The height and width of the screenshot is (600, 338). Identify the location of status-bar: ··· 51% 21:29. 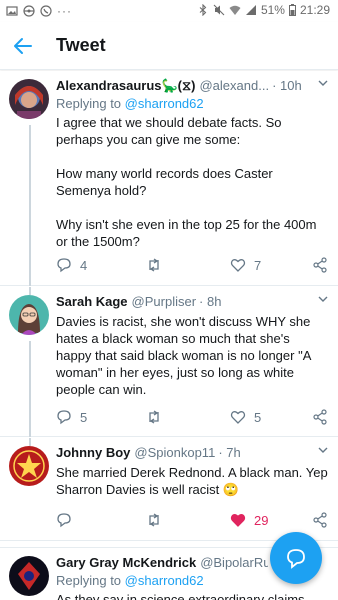
(169, 11).